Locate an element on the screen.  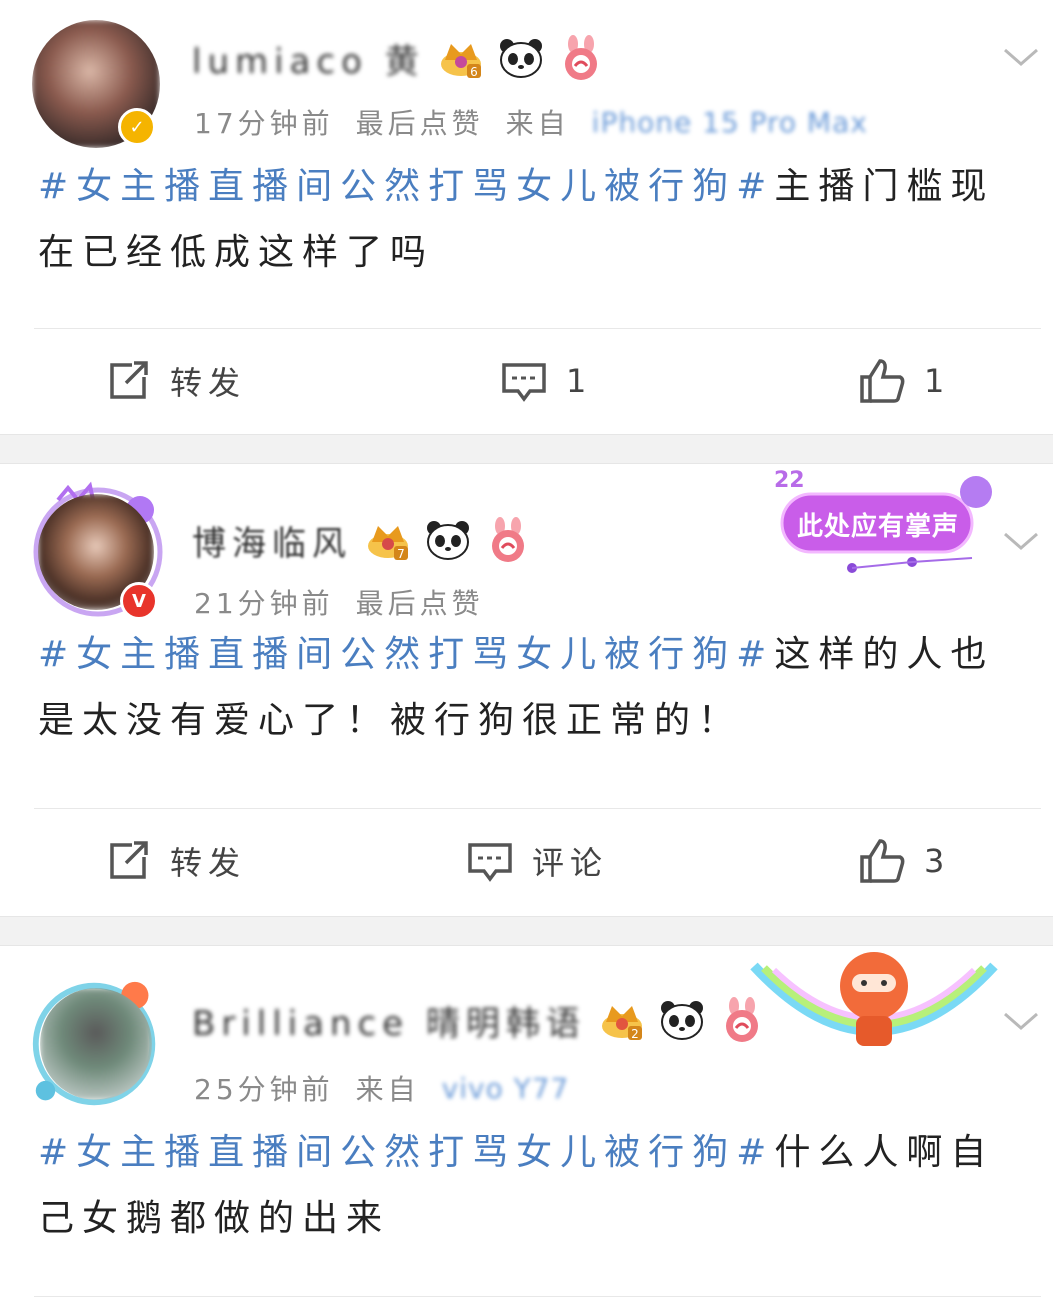
like-button: 3 is located at coordinates (904, 861).